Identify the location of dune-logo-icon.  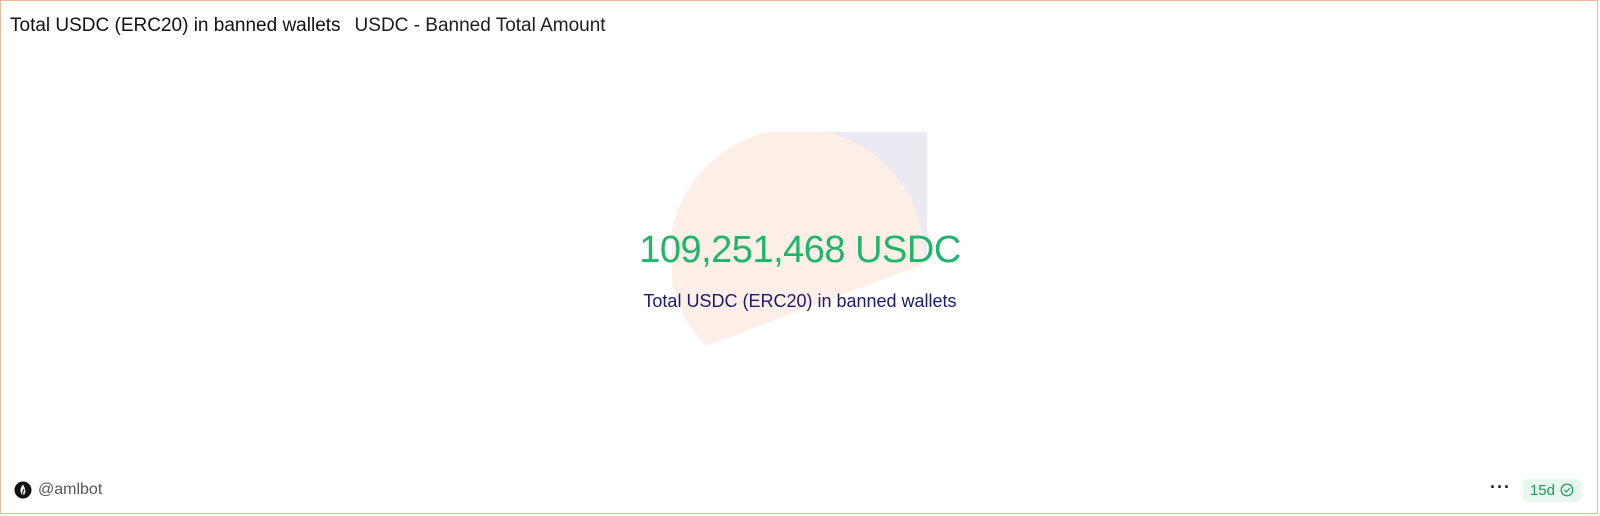
(23, 490).